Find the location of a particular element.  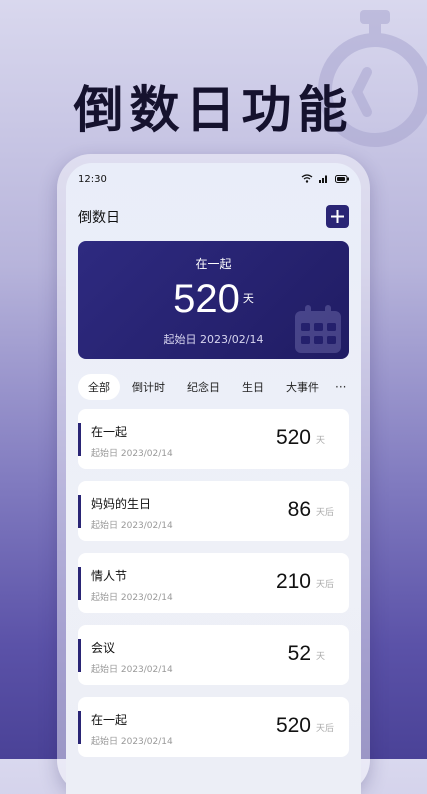

category-tabs: 全部 倒计时 纪念日 生日 大事件 ··· is located at coordinates (217, 387).